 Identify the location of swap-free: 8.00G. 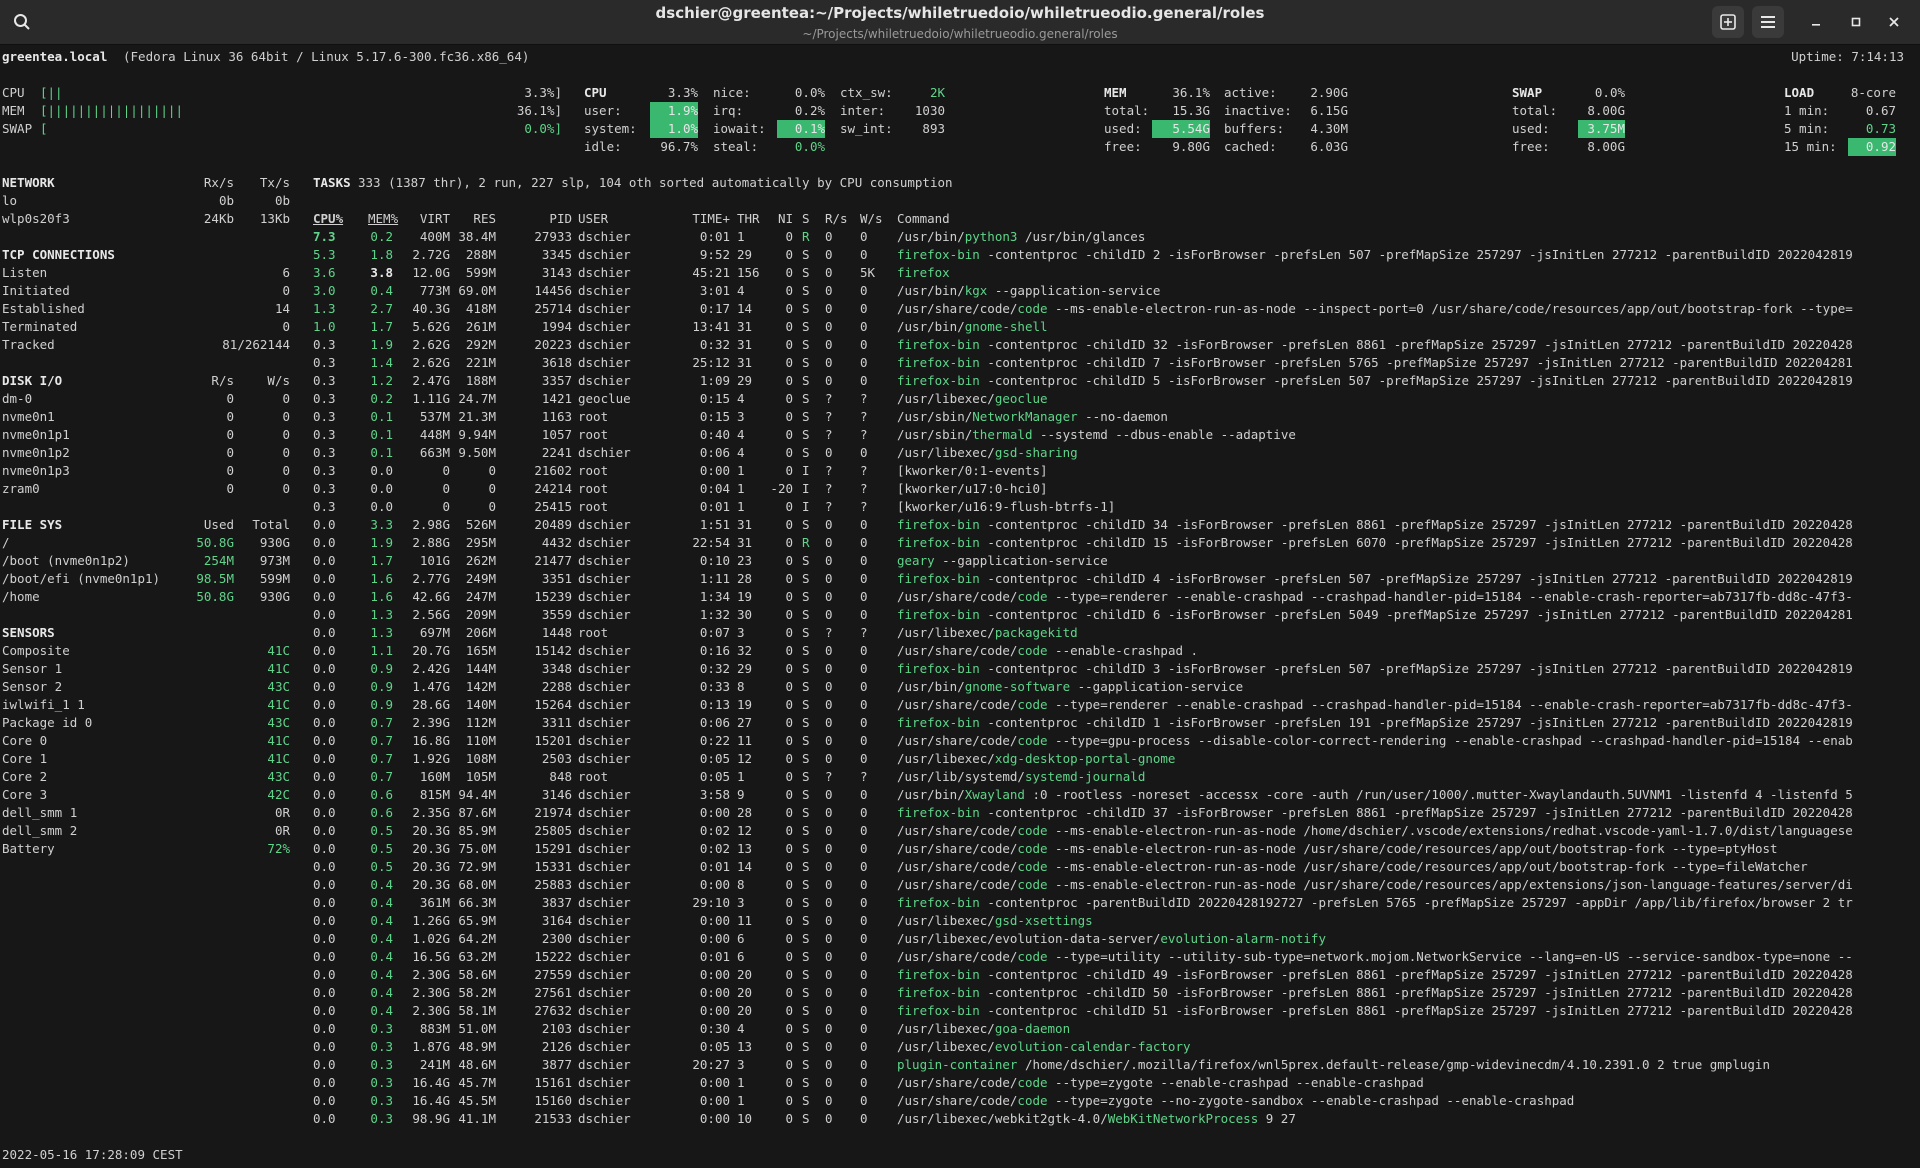
(1606, 146).